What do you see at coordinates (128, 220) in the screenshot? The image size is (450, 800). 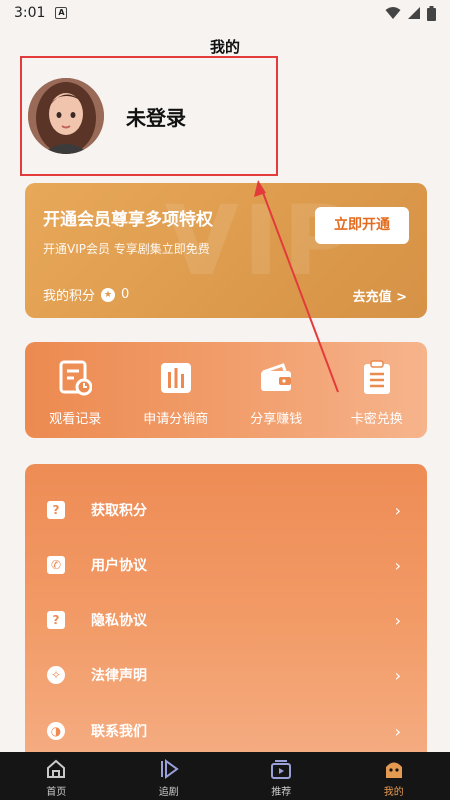 I see `vip-title: 开通会员尊享多项特权` at bounding box center [128, 220].